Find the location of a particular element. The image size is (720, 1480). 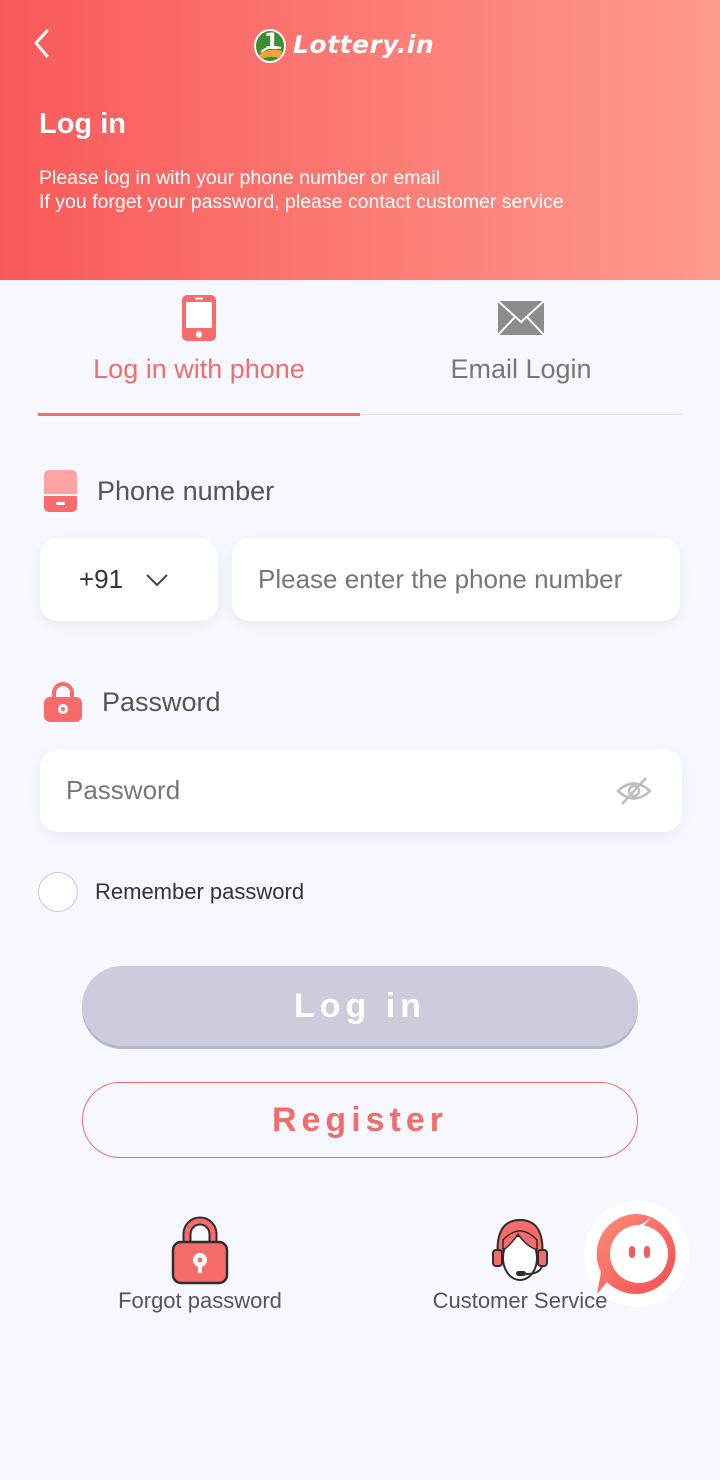

forgot-password-link: Forgot password is located at coordinates (200, 1265).